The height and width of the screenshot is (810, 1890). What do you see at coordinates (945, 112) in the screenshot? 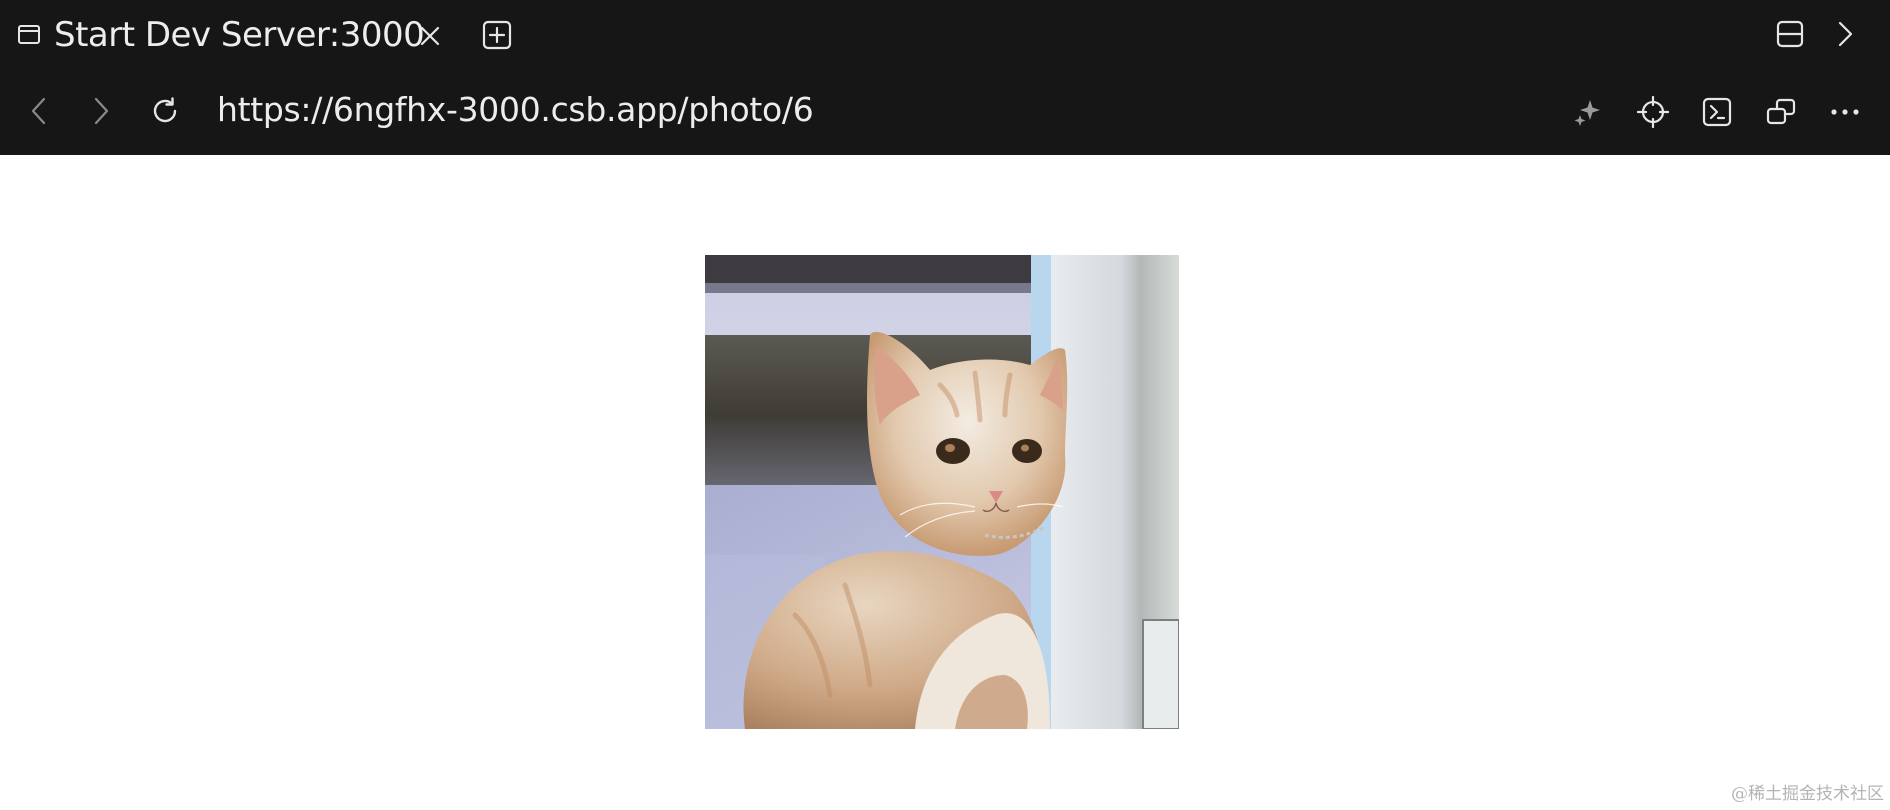
I see `address-bar: https://6ngfhx-3000.csb.app/photo/6` at bounding box center [945, 112].